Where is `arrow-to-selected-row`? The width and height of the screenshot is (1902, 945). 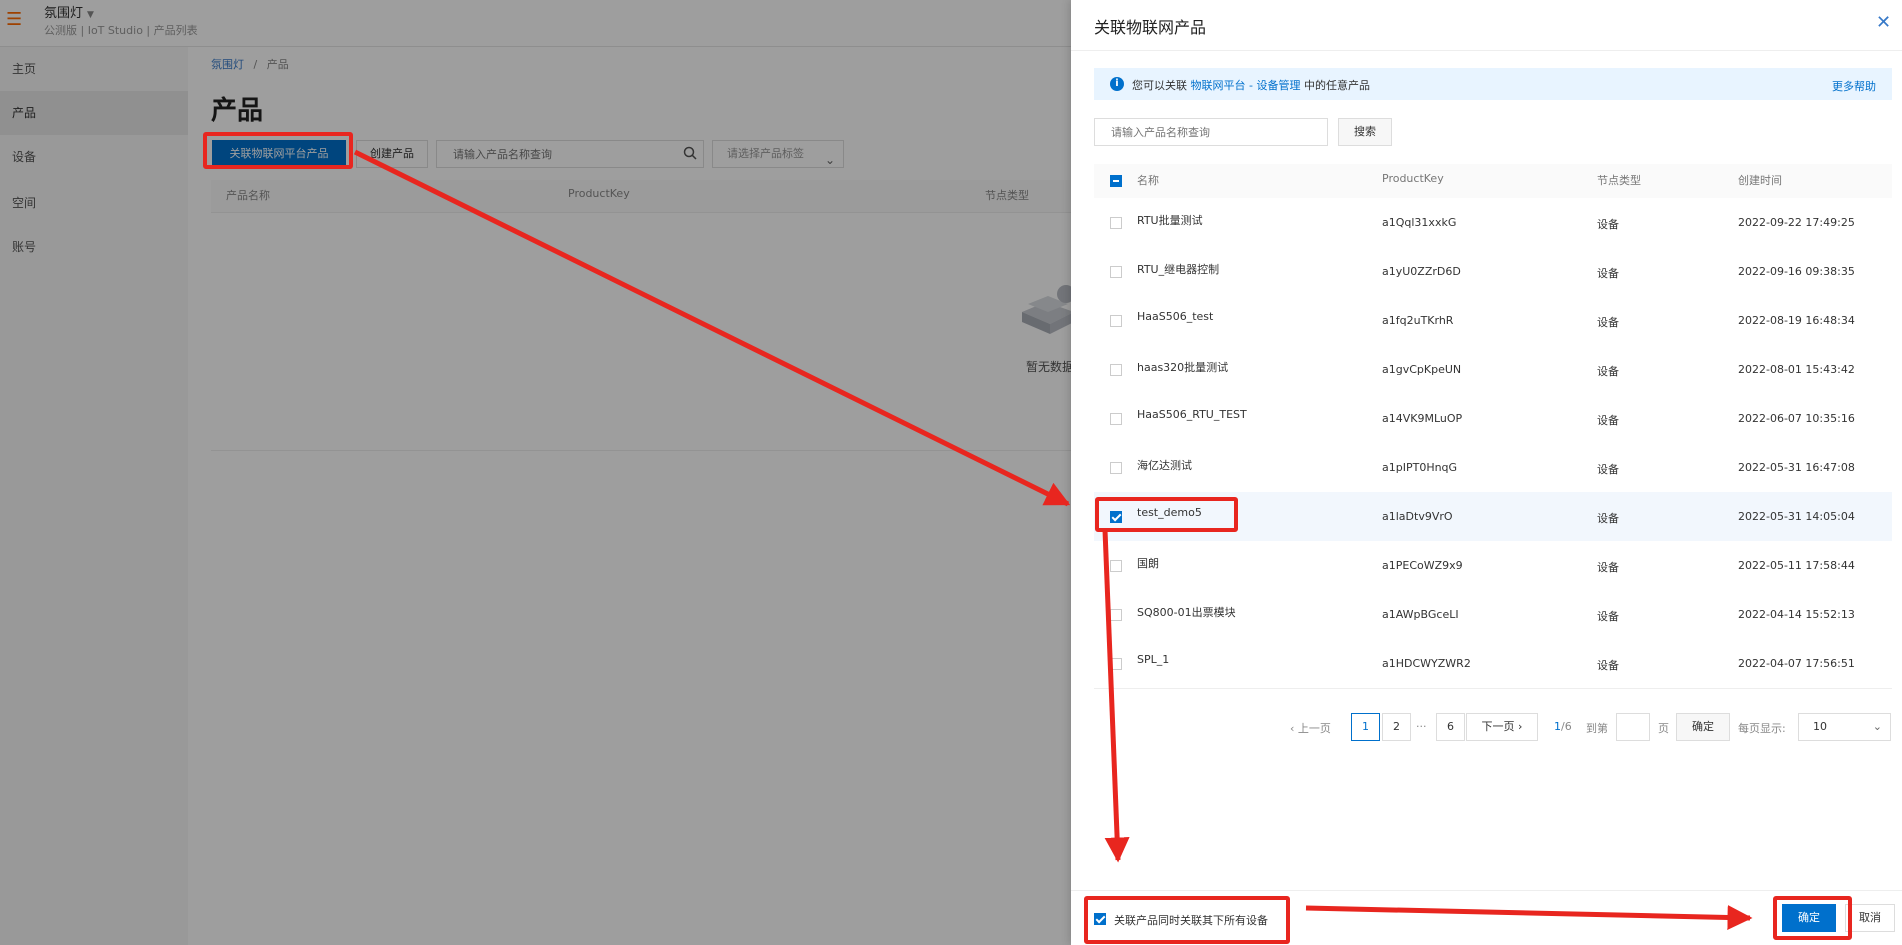
arrow-to-selected-row is located at coordinates (712, 328).